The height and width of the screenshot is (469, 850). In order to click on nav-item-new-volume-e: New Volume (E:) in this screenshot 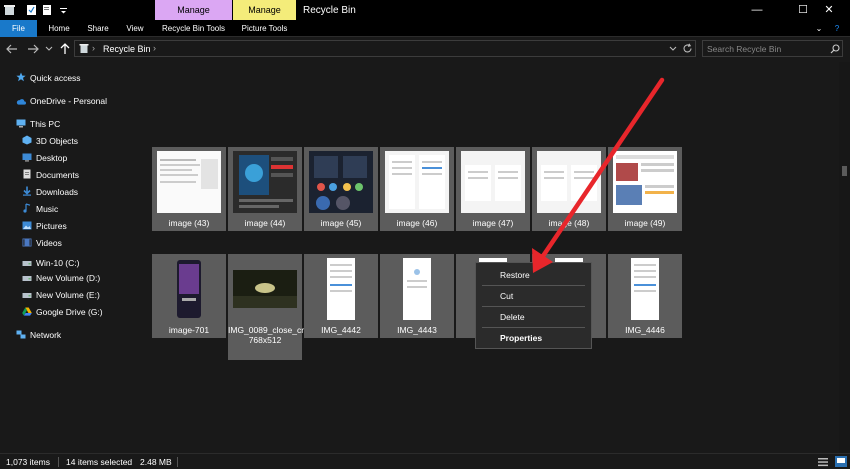, I will do `click(61, 295)`.